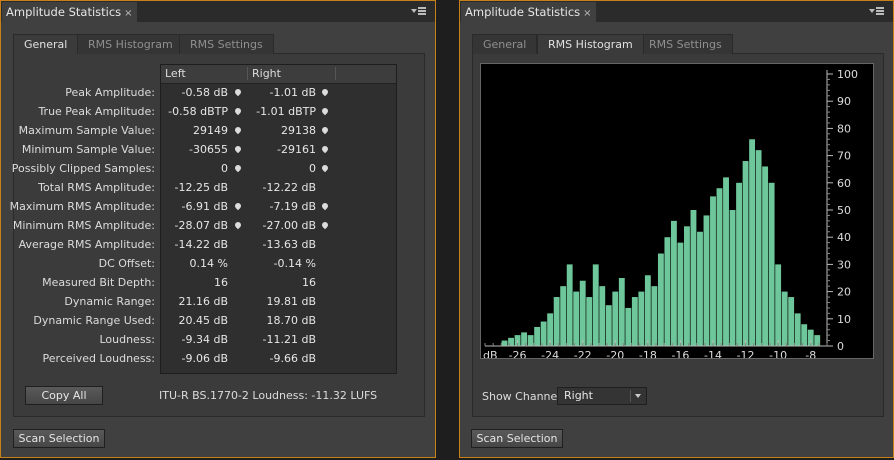  What do you see at coordinates (83, 225) in the screenshot?
I see `stat-label: Minimum RMS Amplitude:` at bounding box center [83, 225].